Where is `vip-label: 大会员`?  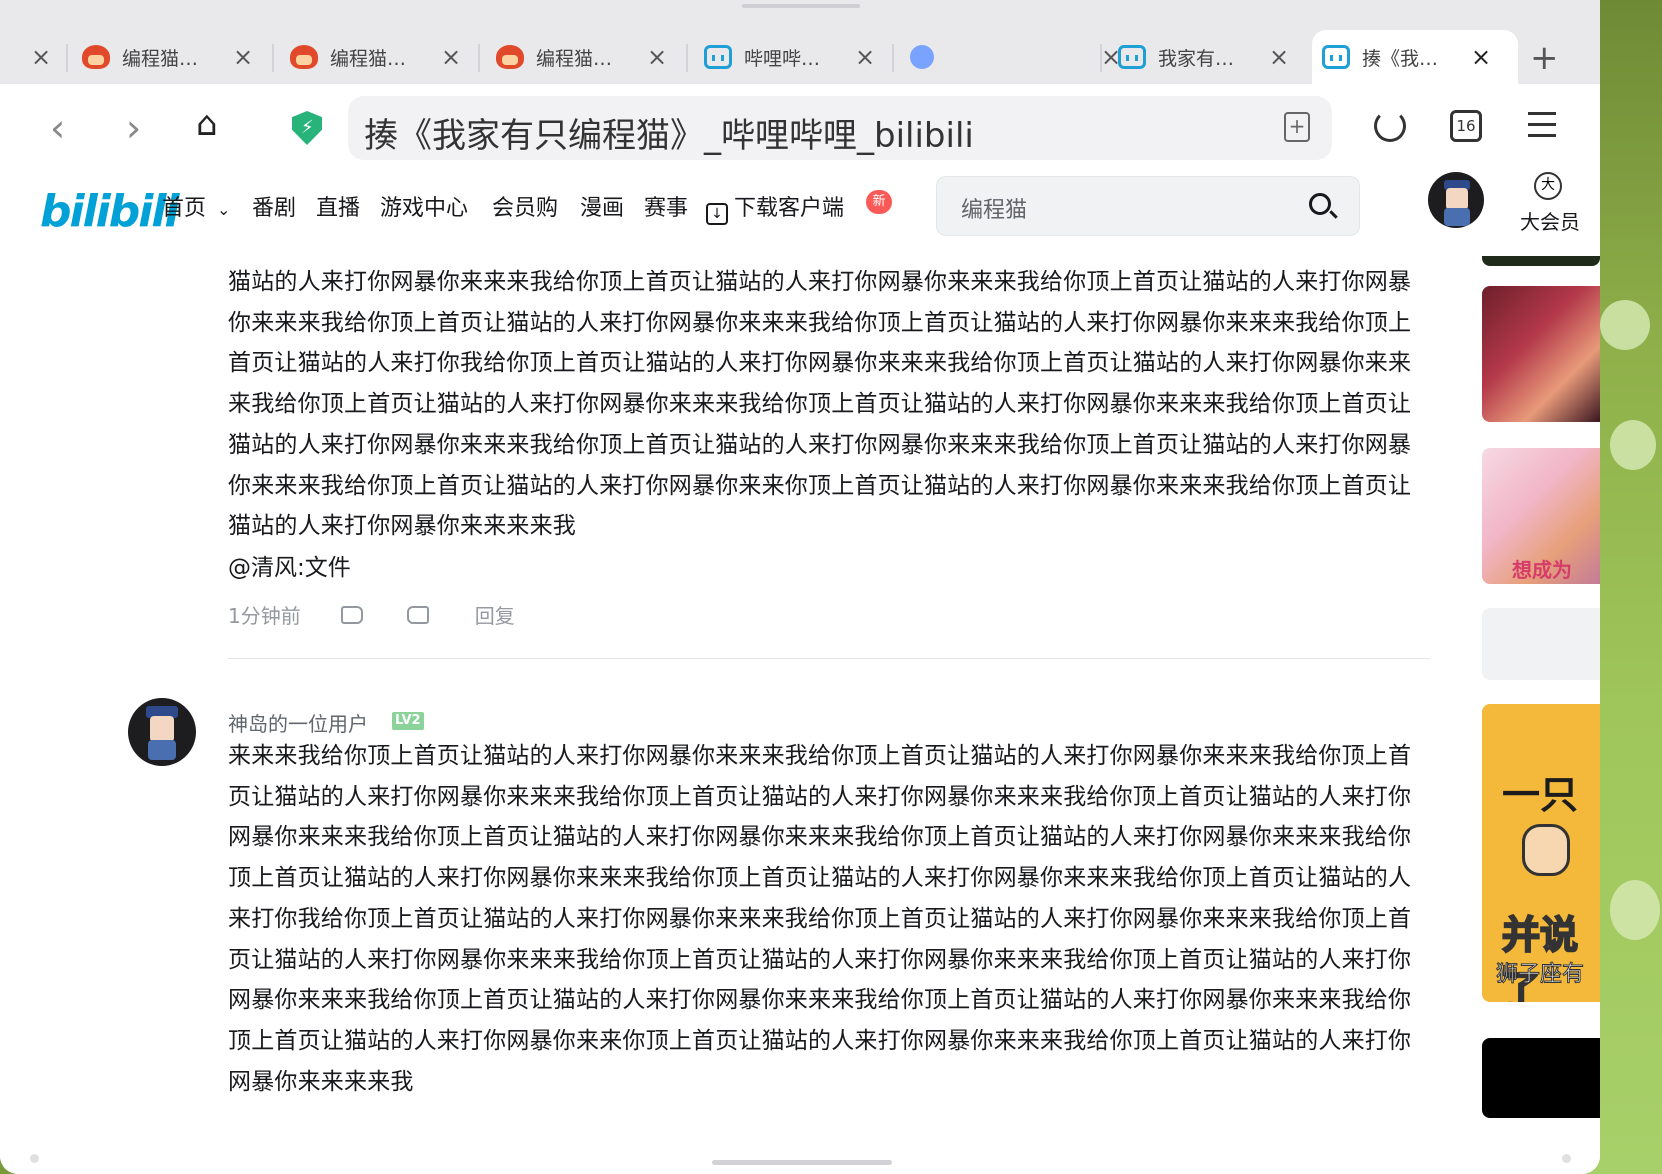 vip-label: 大会员 is located at coordinates (1550, 220).